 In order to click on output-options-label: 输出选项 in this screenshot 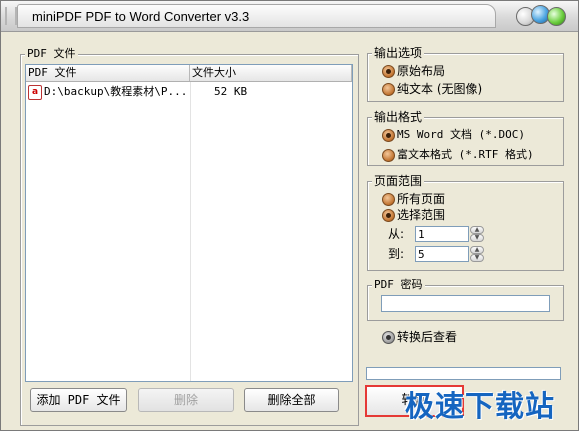, I will do `click(398, 53)`.